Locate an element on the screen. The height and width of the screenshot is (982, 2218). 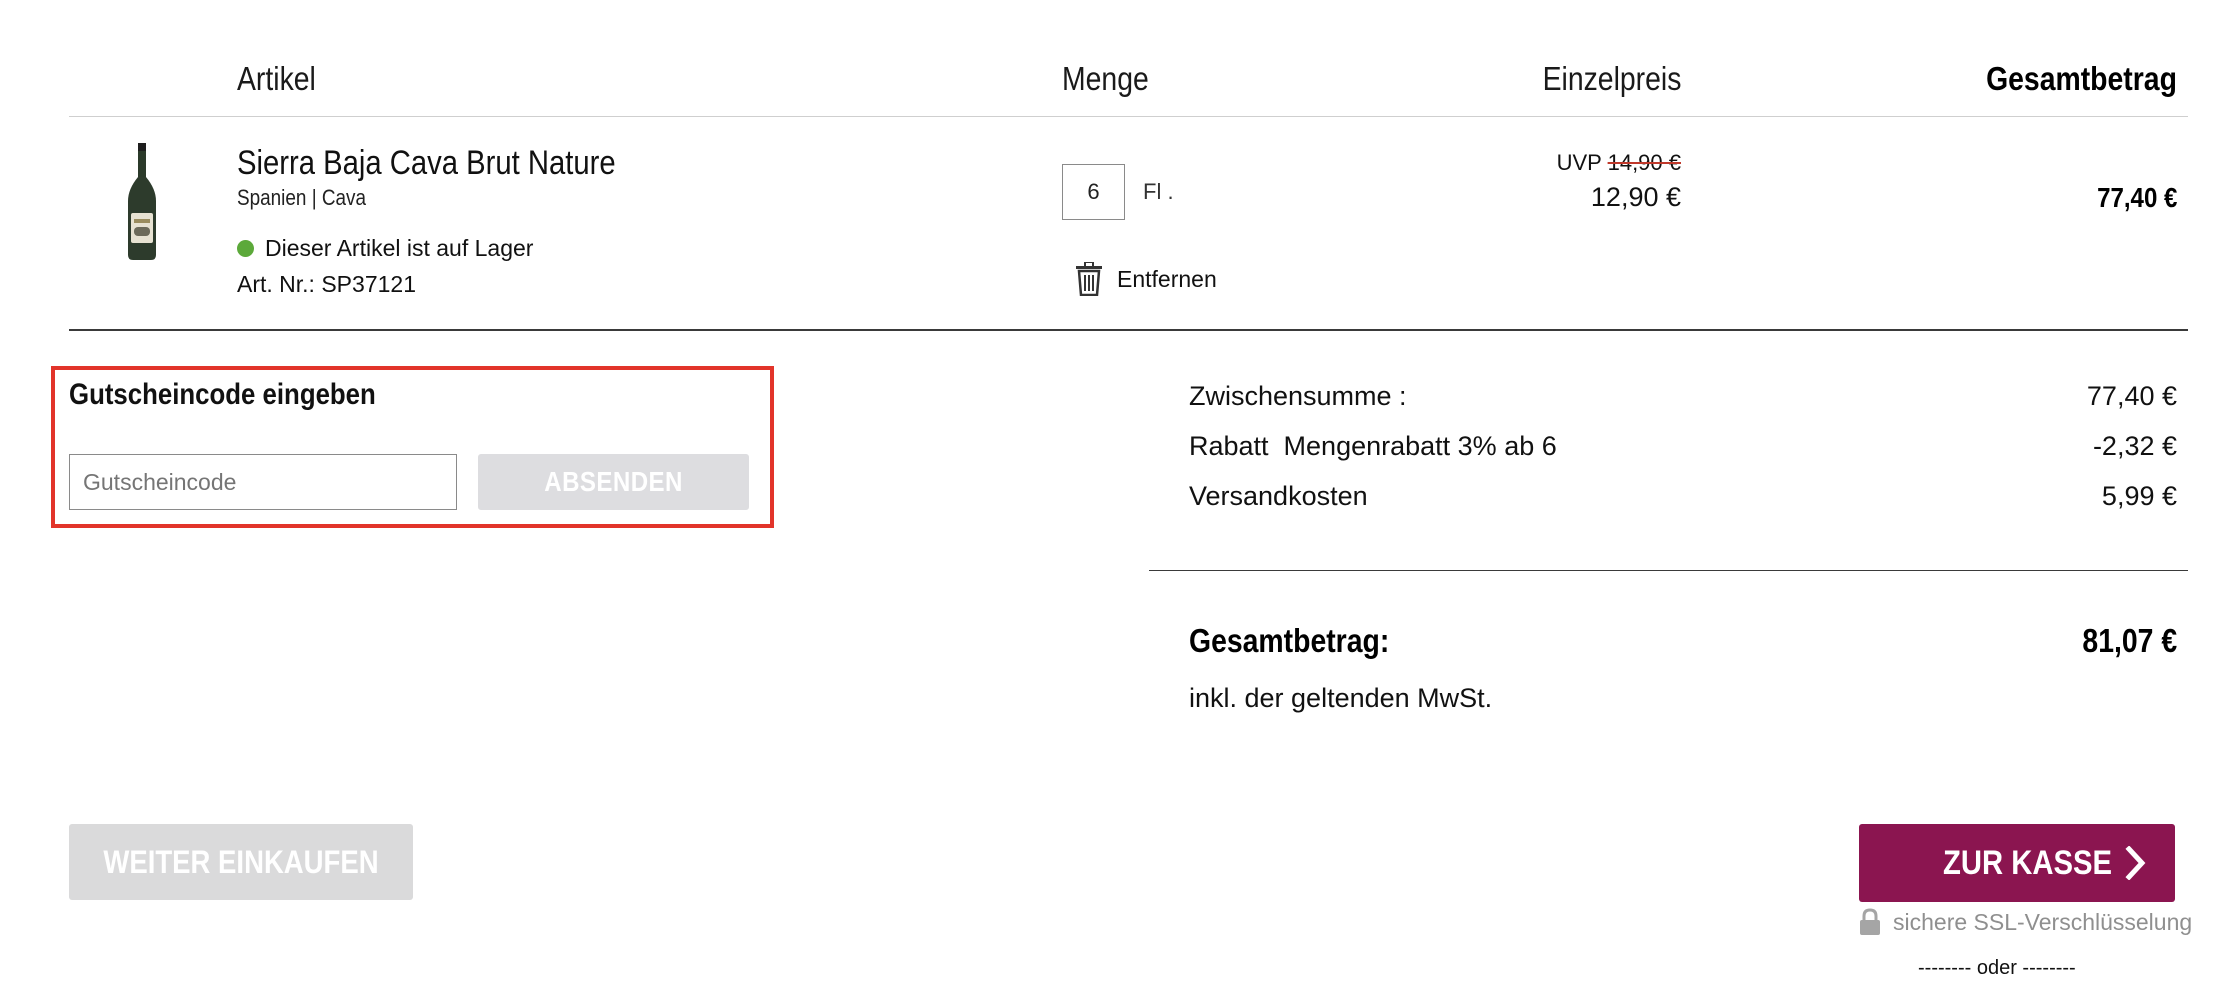
stock-status-text: Dieser Artikel ist auf Lager is located at coordinates (399, 248).